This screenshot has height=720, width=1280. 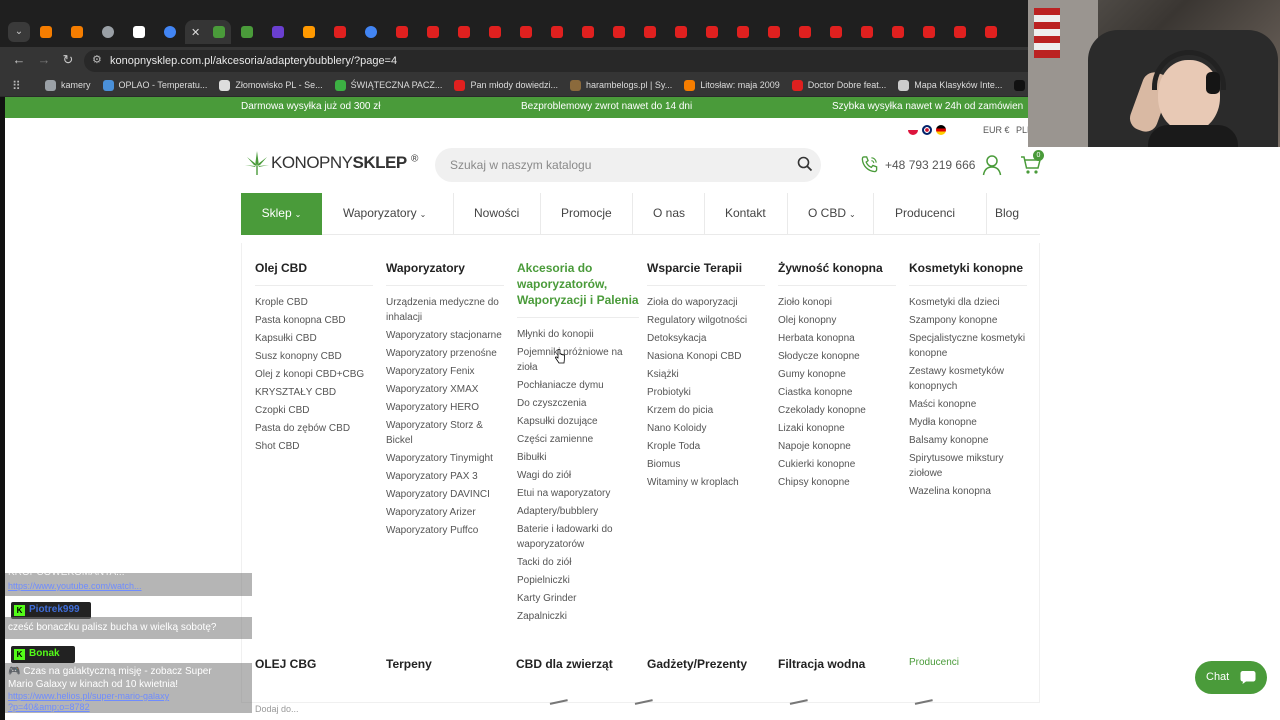 I want to click on menu-link: Krople Toda, so click(x=706, y=446).